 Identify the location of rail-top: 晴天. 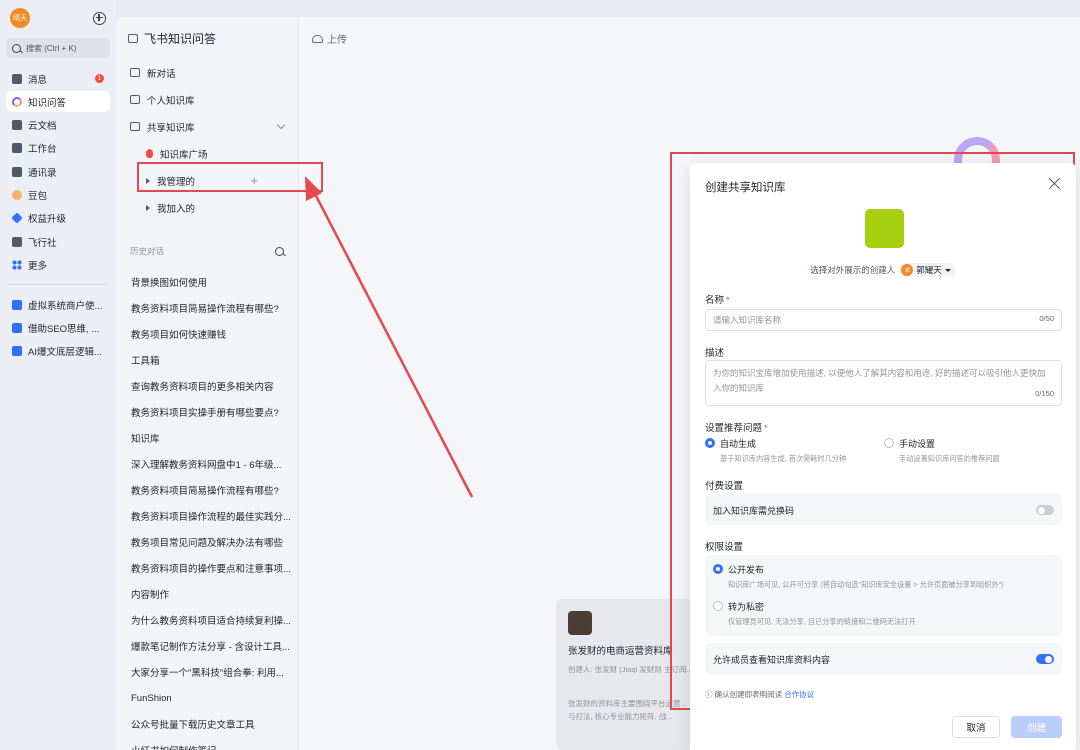
(58, 18).